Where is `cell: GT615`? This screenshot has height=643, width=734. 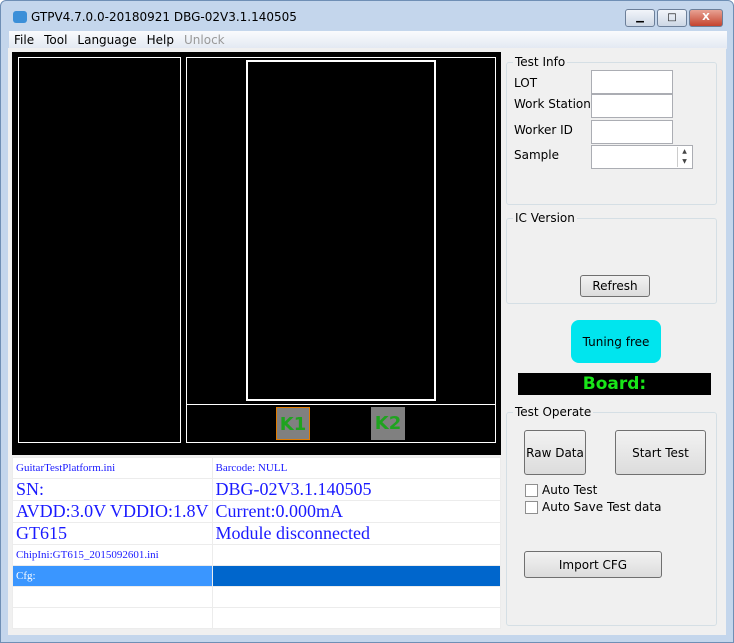 cell: GT615 is located at coordinates (112, 533).